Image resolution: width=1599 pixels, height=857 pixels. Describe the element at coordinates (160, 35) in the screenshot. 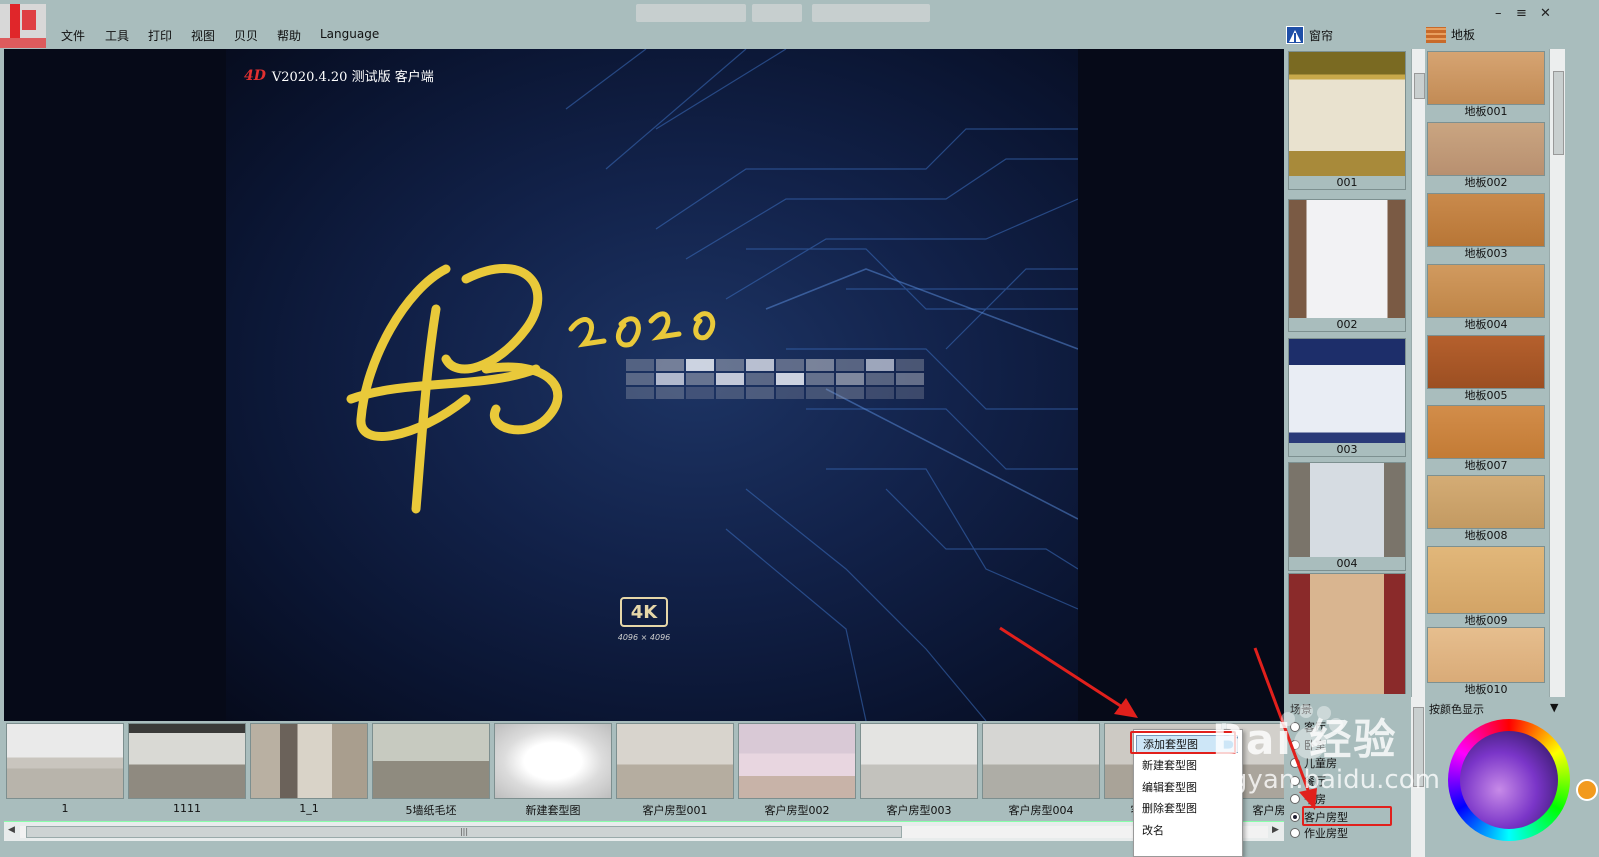

I see `menu-print: 打印` at that location.